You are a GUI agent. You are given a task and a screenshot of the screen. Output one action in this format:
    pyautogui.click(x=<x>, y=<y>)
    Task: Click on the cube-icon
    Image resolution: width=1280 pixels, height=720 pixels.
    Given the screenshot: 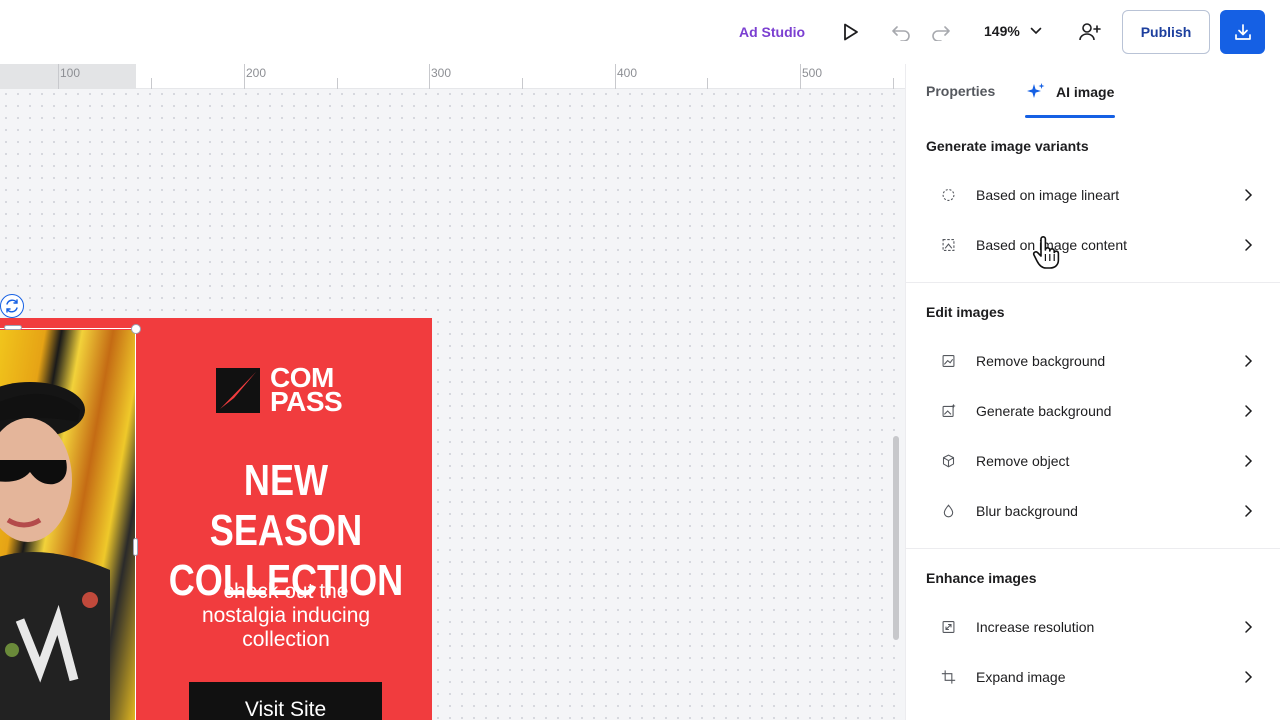 What is the action you would take?
    pyautogui.click(x=948, y=461)
    